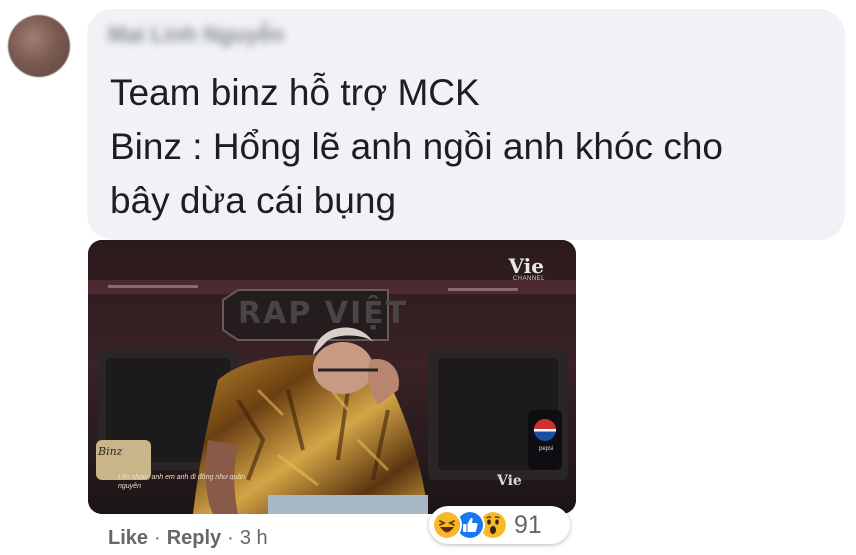  Describe the element at coordinates (447, 525) in the screenshot. I see `haha-icon` at that location.